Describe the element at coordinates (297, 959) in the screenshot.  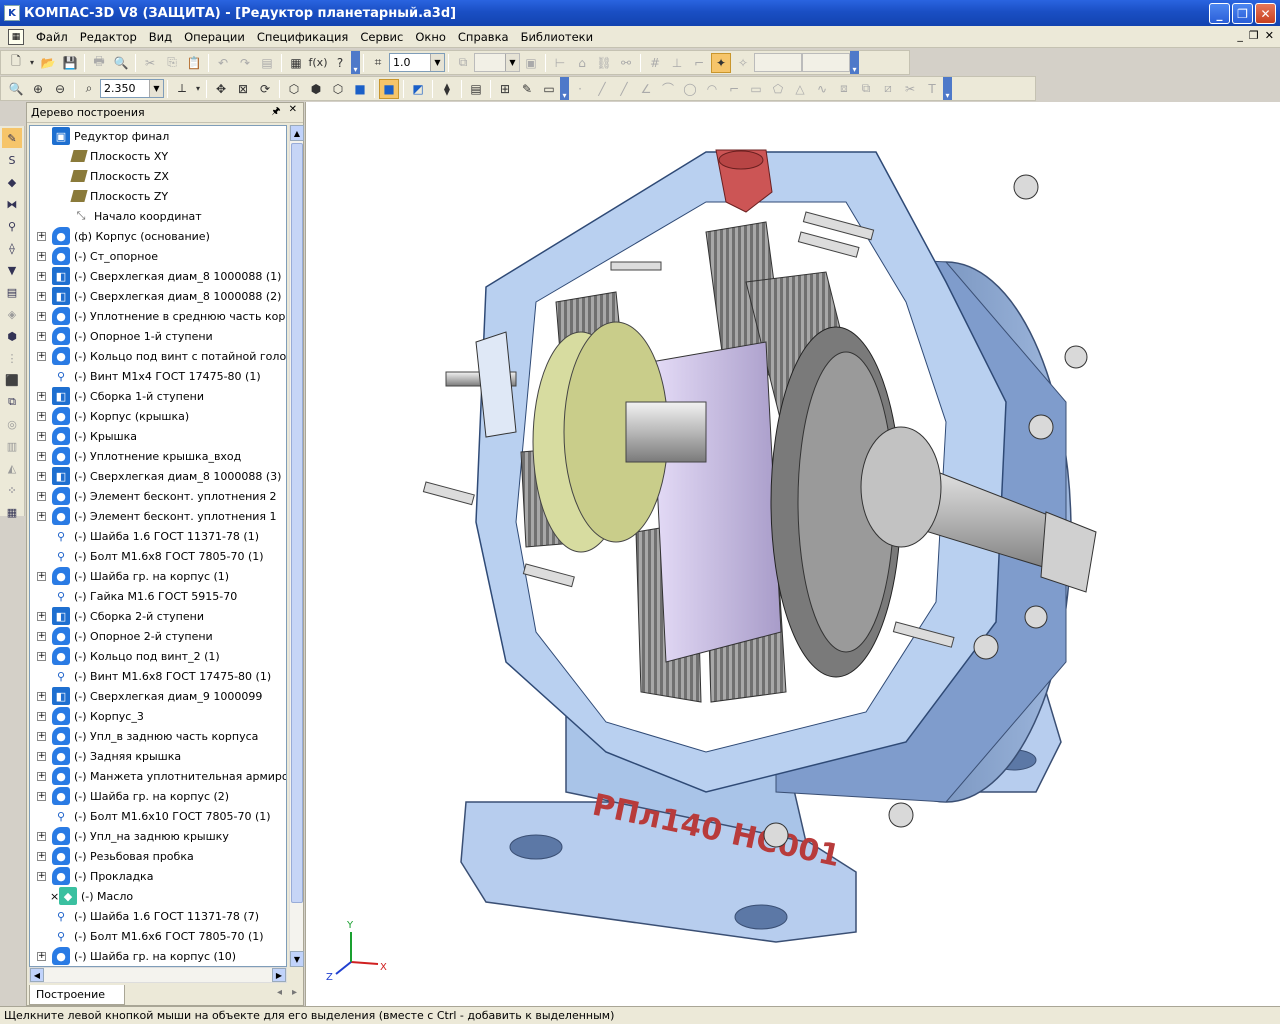
I see `scroll-down-icon: ▼` at that location.